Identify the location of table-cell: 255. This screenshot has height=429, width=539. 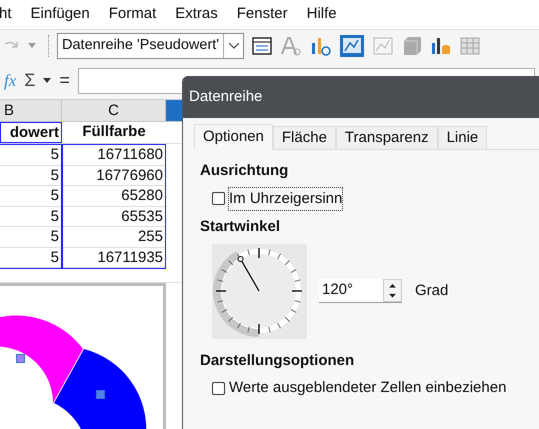
(114, 237).